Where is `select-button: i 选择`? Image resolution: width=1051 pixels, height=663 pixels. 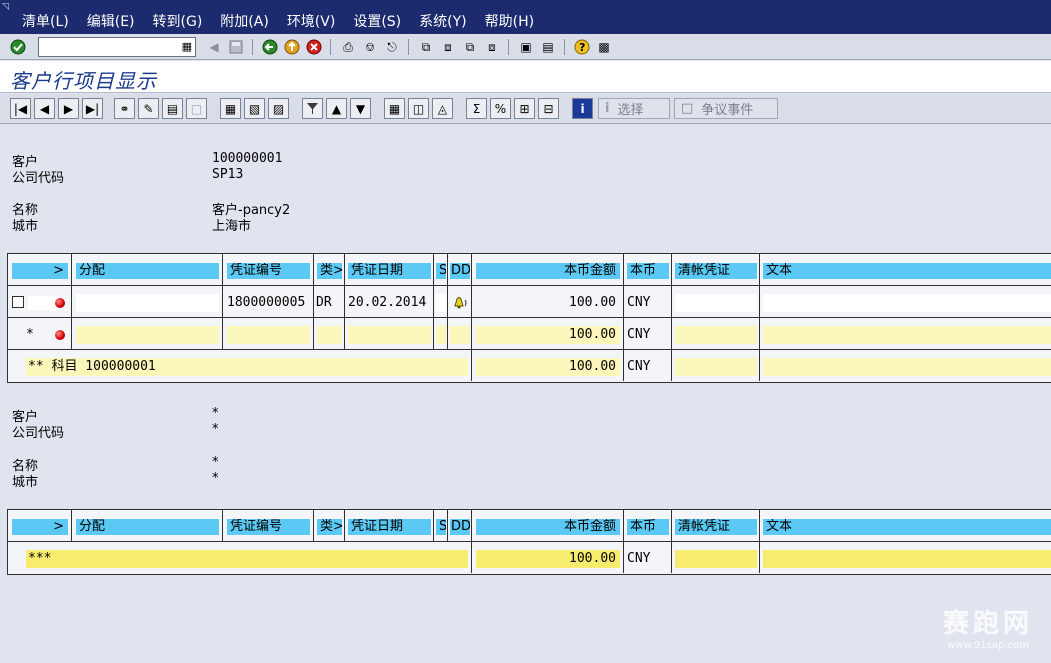 select-button: i 选择 is located at coordinates (634, 108).